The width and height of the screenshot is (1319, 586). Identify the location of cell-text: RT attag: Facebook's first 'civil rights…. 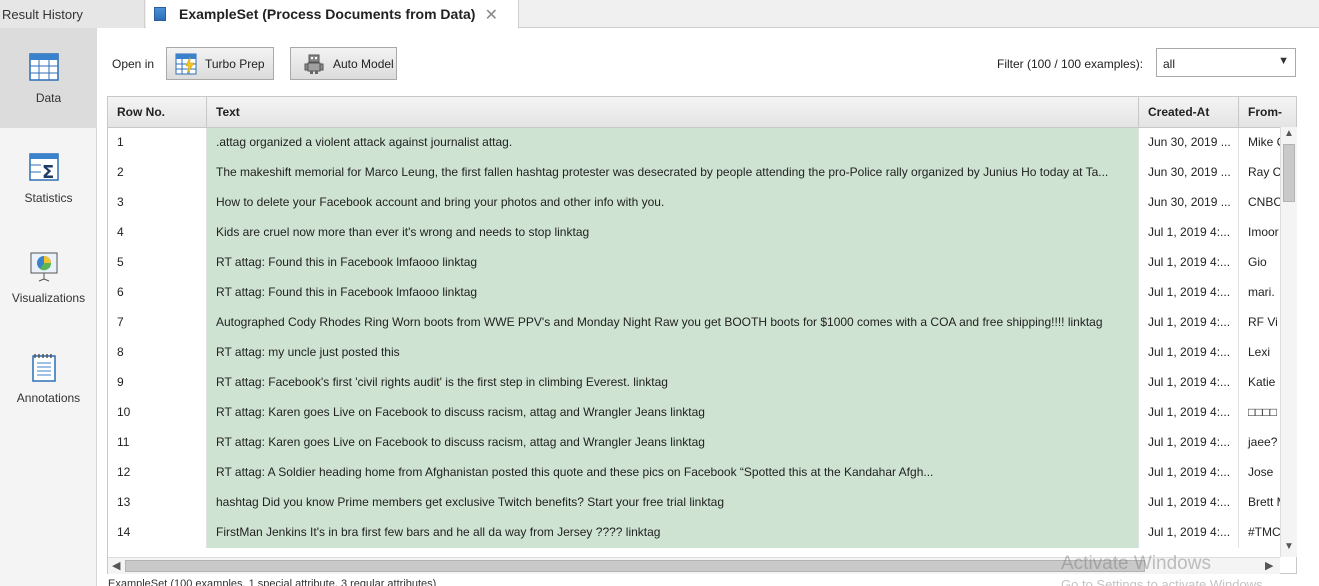
(673, 383).